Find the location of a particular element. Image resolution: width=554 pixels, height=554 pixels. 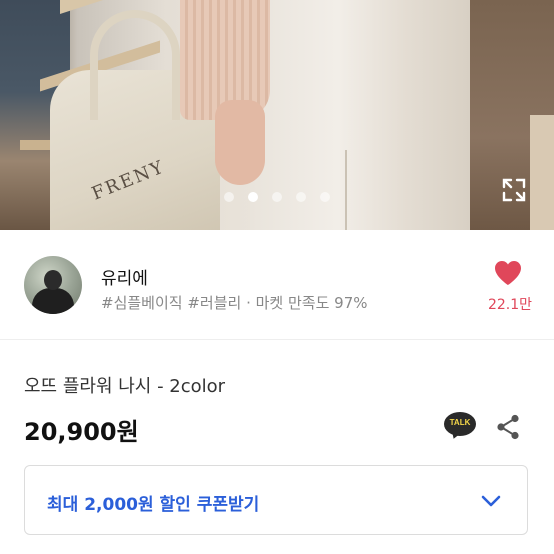

kakaotalk-share-button: TALK is located at coordinates (460, 426).